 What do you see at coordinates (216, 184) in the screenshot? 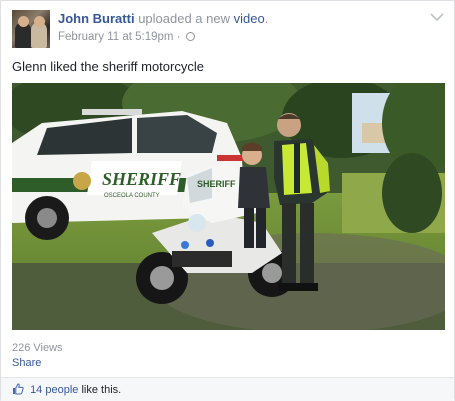
I see `svg-text: SHERIFF` at bounding box center [216, 184].